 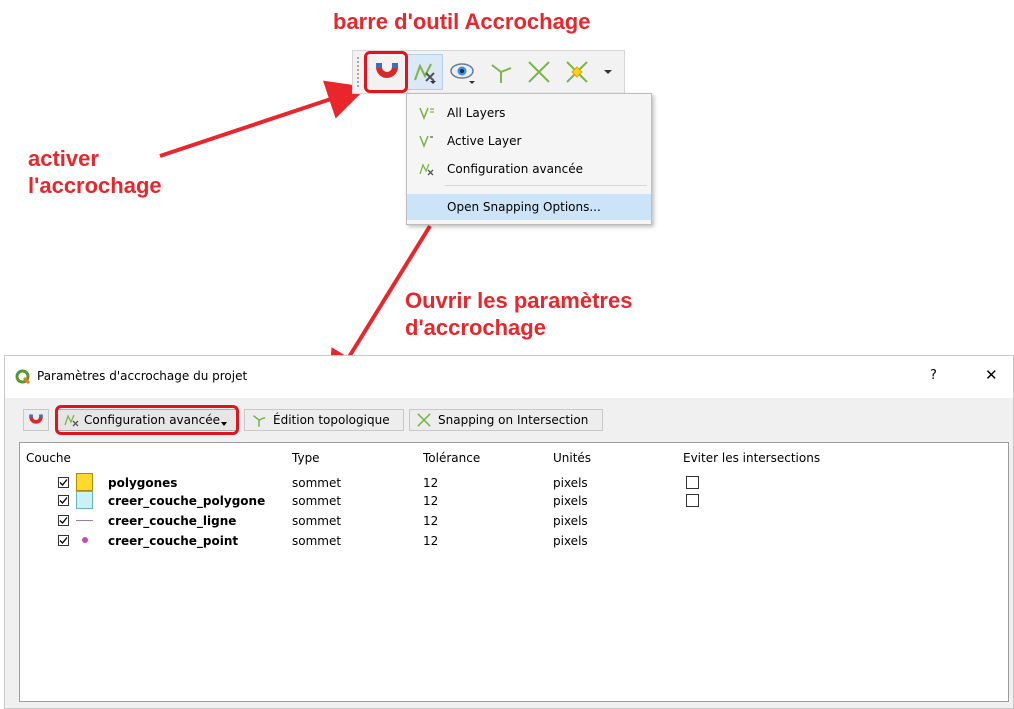 What do you see at coordinates (187, 501) in the screenshot?
I see `layer-name: creer_couche_polygone` at bounding box center [187, 501].